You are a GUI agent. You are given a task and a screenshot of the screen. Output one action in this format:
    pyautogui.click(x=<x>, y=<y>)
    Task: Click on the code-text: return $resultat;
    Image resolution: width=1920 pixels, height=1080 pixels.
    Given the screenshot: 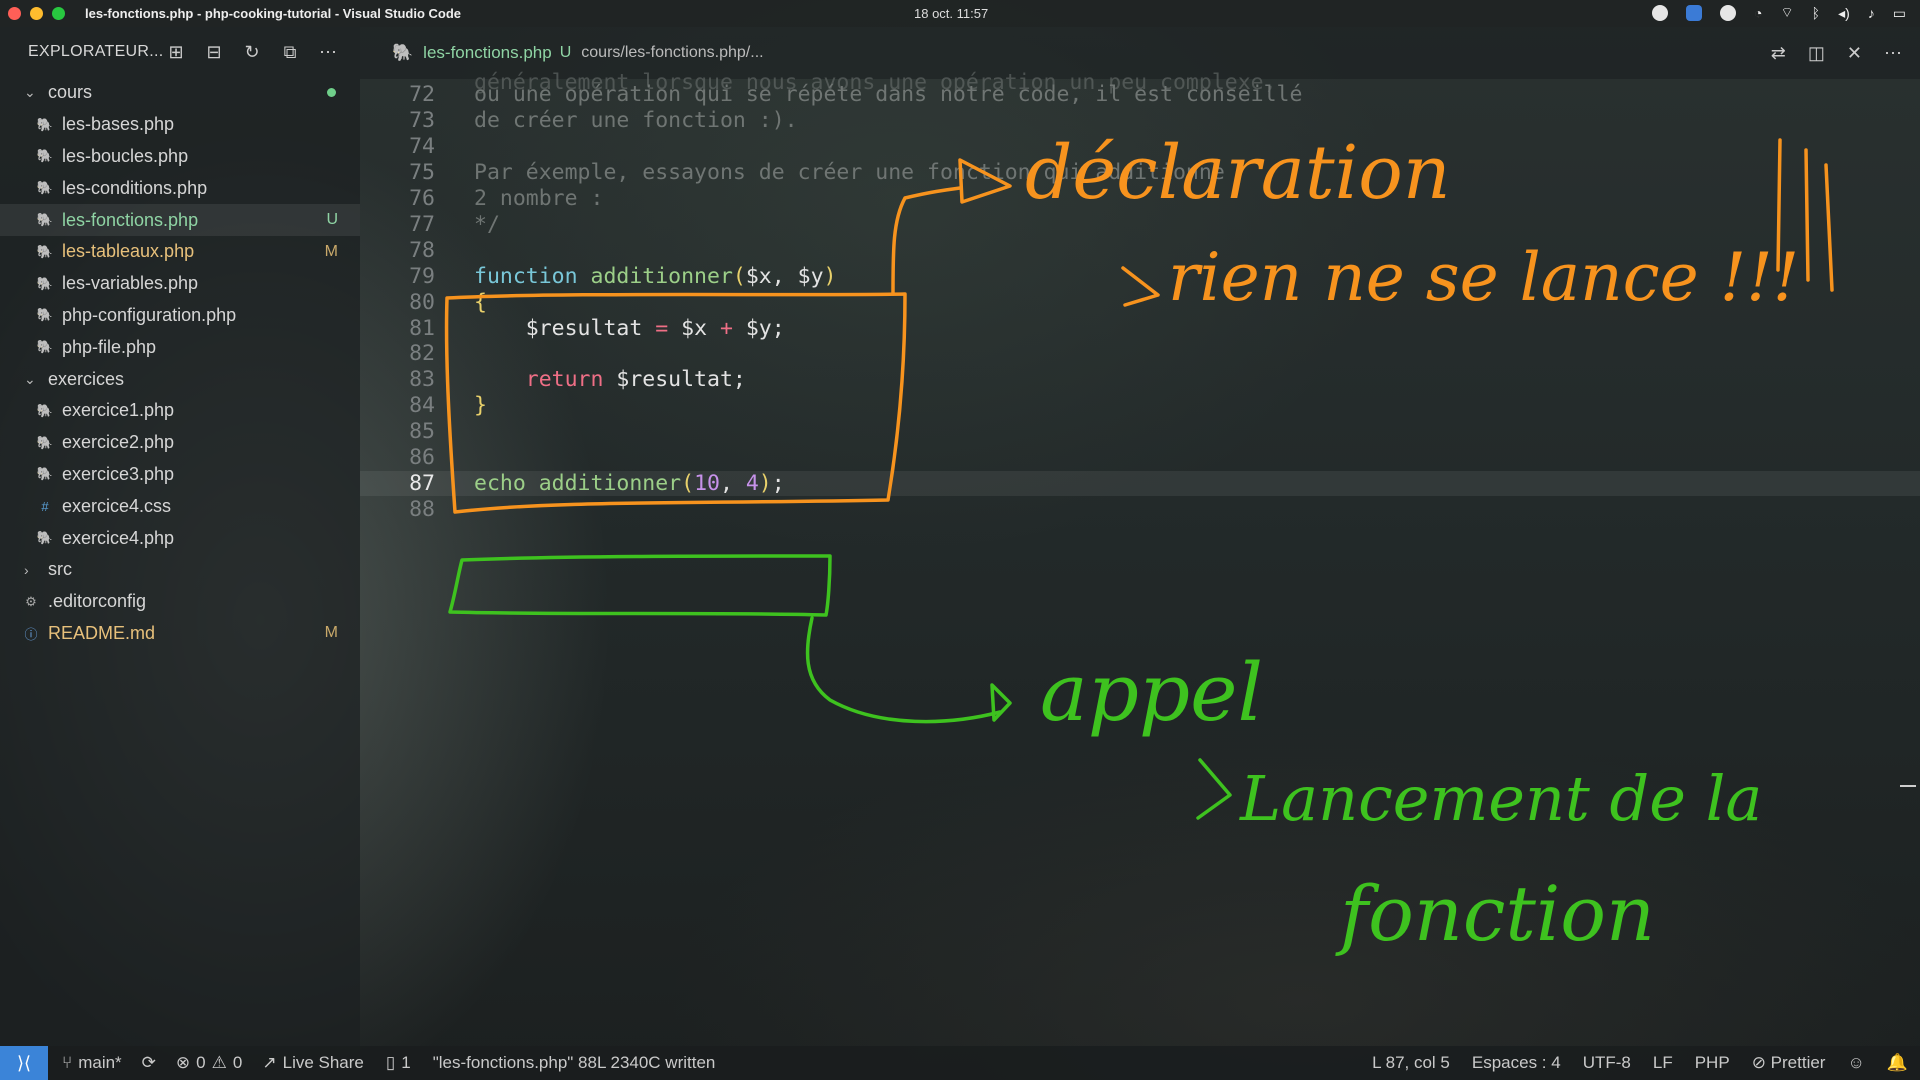 What is the action you would take?
    pyautogui.click(x=610, y=379)
    